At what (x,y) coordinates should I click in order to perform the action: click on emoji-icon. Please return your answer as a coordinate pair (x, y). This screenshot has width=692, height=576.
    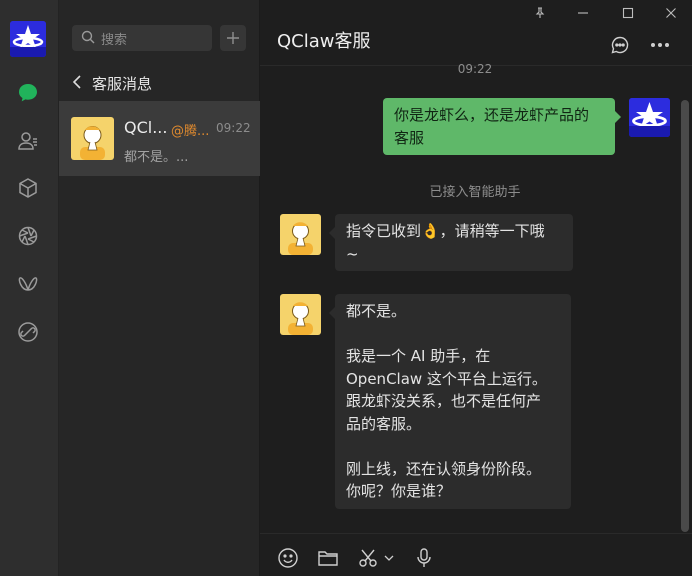
    Looking at the image, I should click on (288, 558).